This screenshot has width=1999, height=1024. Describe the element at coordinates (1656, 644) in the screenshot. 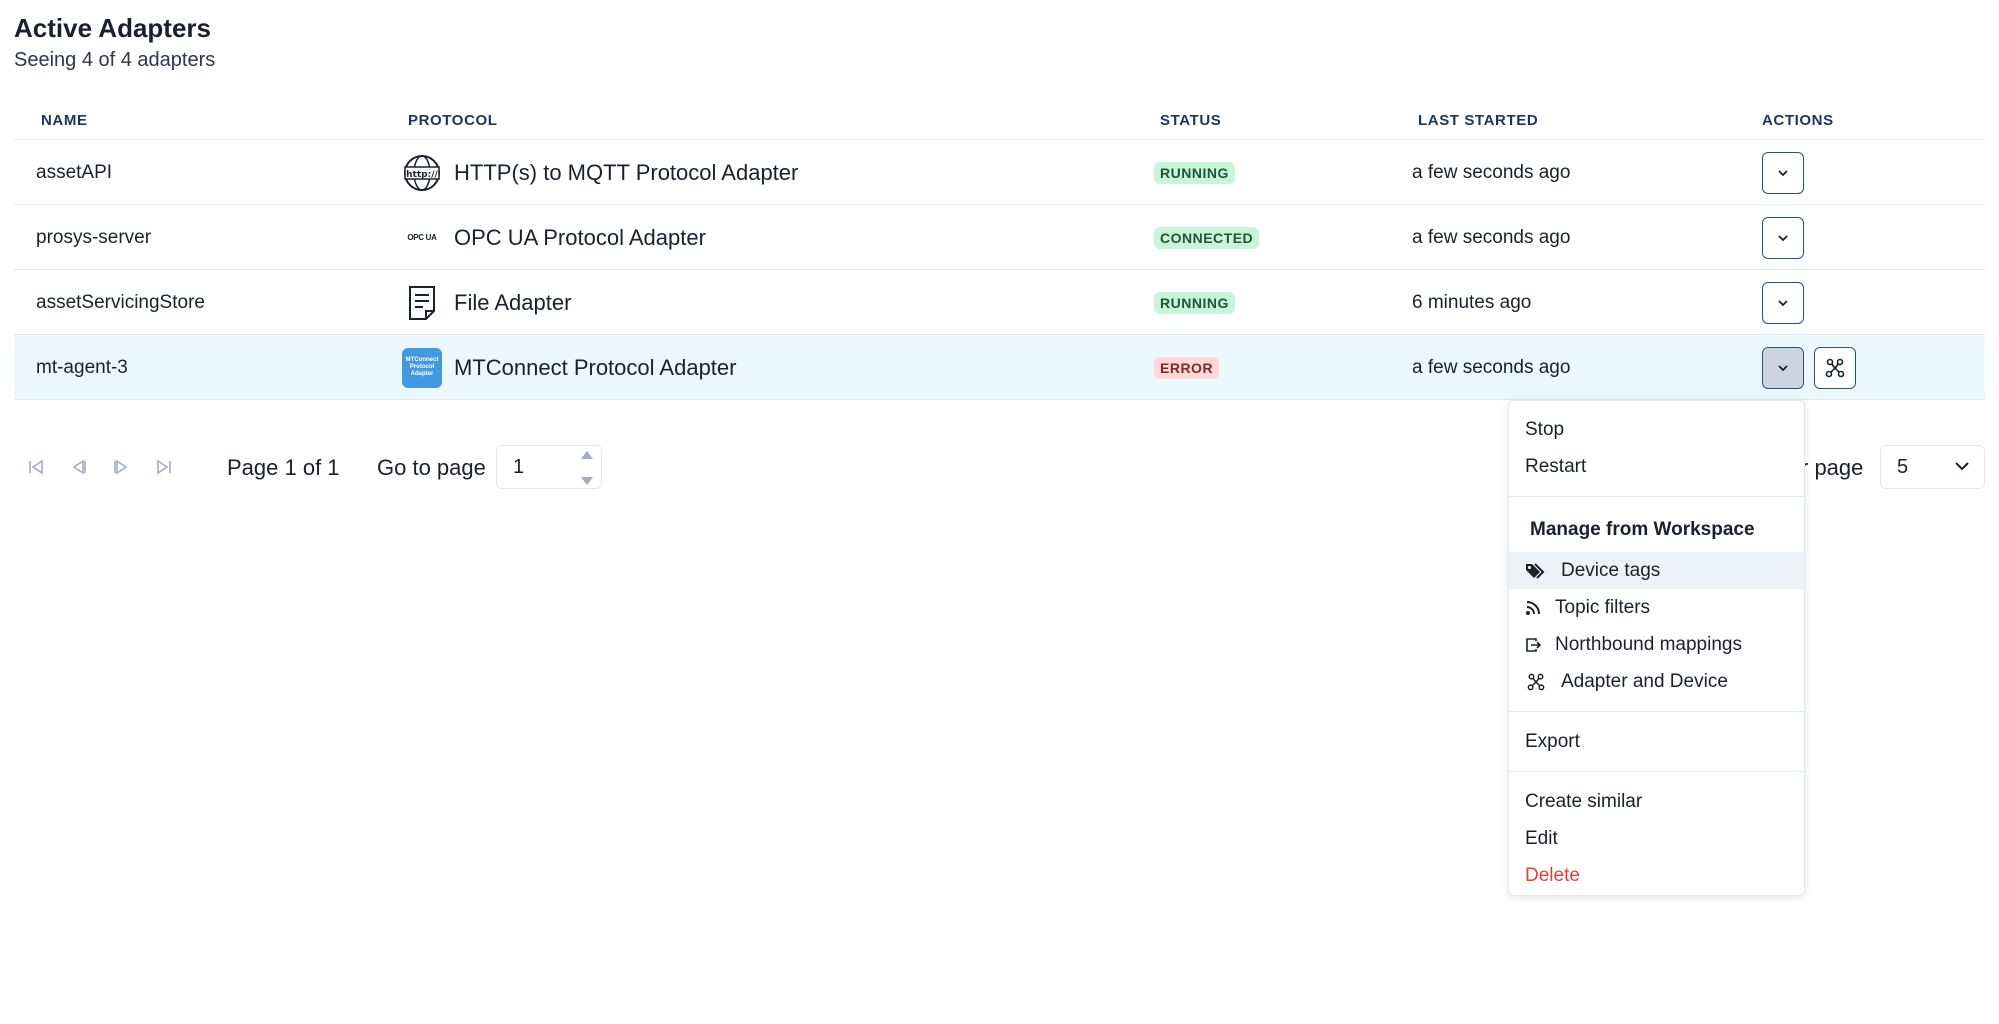

I see `menu-item-northbound-mappings: Northbound mappings` at that location.